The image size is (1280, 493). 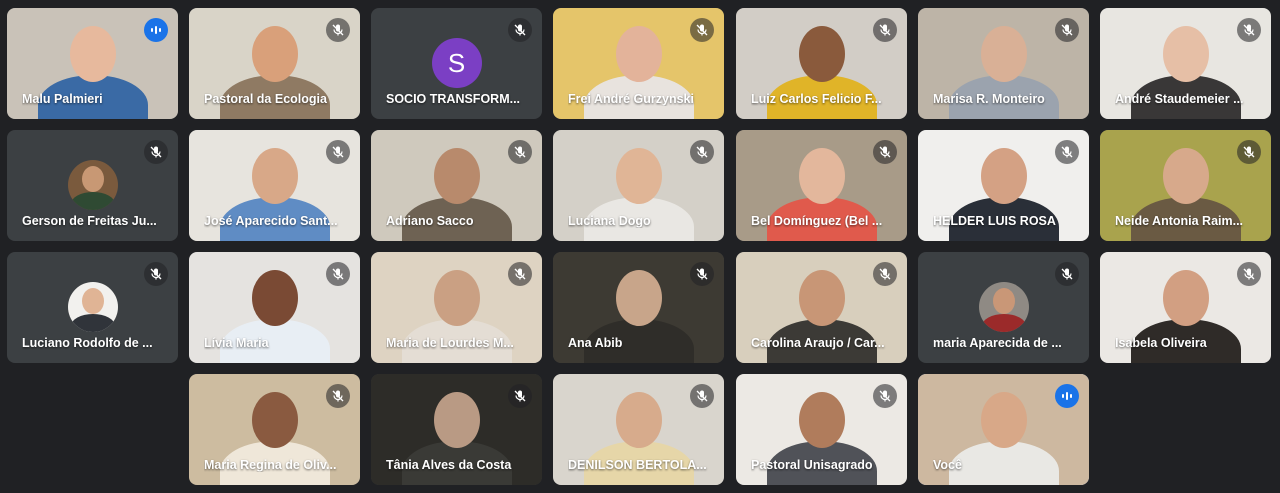 I want to click on participant-tile: Malu Palmieri, so click(x=92, y=63).